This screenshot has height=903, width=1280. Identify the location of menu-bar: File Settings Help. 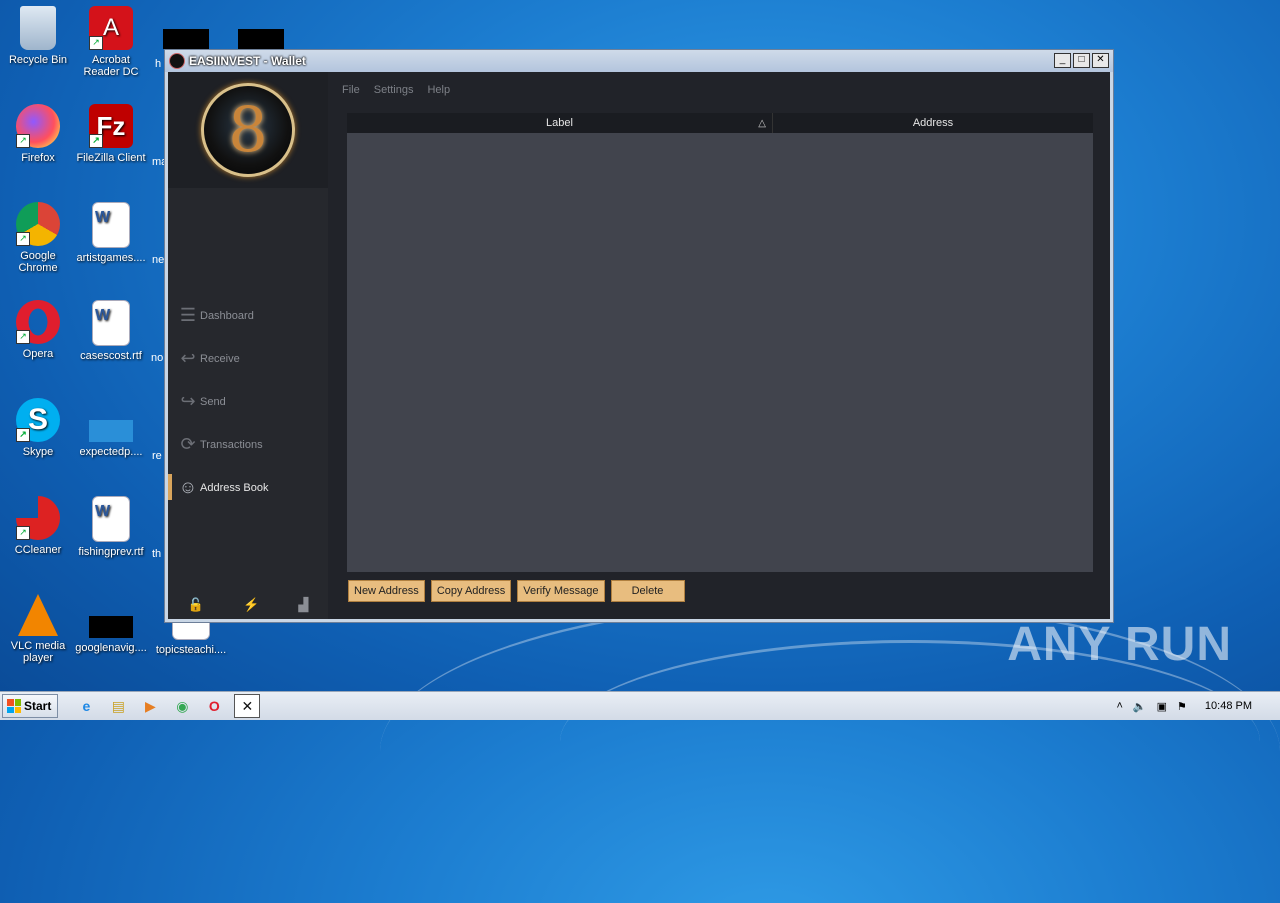
(396, 90).